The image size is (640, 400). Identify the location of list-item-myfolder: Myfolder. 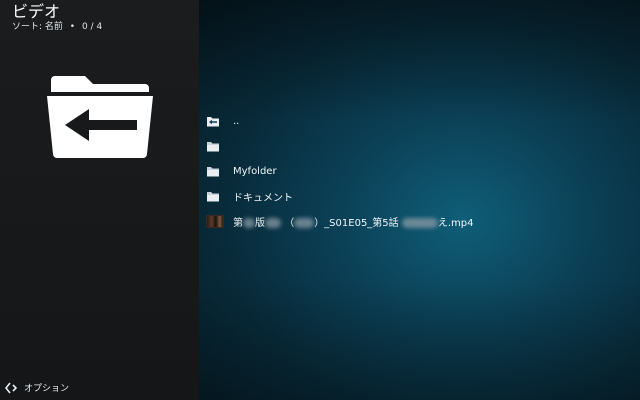
(416, 171).